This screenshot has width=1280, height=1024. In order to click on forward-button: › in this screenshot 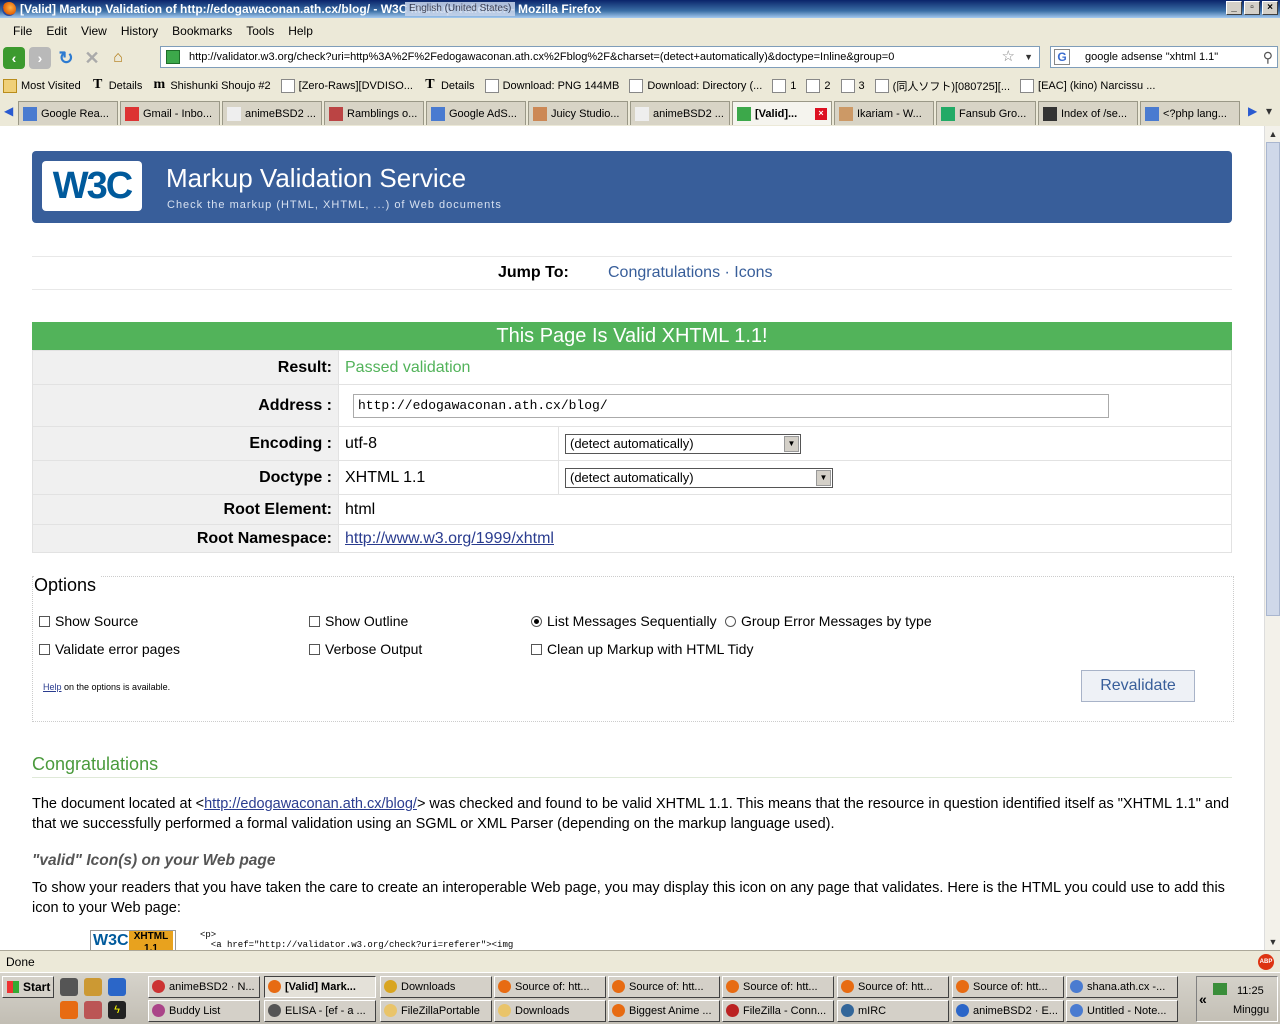, I will do `click(40, 58)`.